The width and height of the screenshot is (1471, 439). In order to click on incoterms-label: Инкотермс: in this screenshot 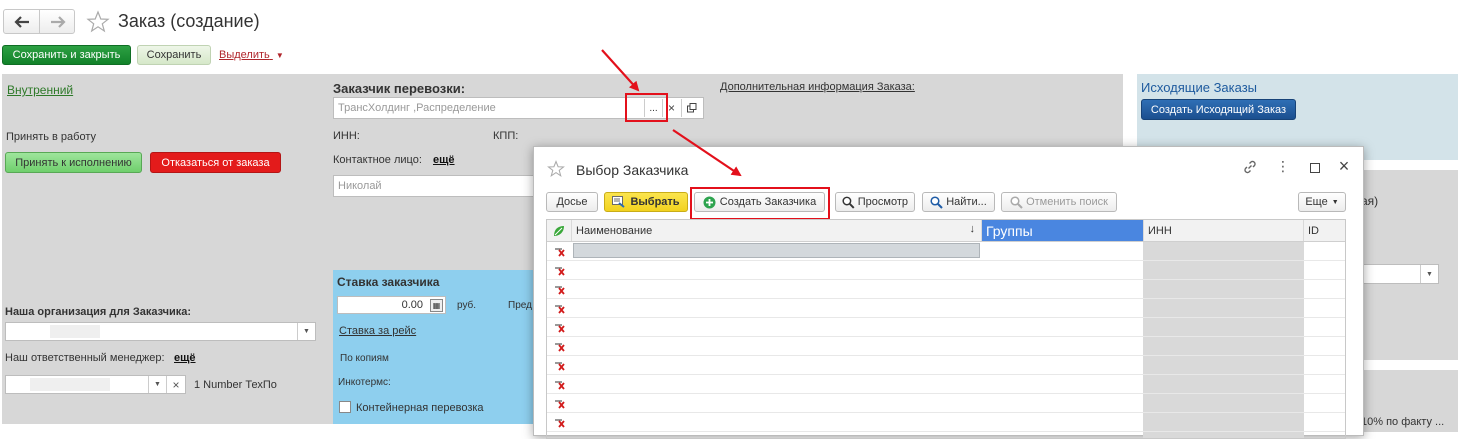, I will do `click(364, 382)`.